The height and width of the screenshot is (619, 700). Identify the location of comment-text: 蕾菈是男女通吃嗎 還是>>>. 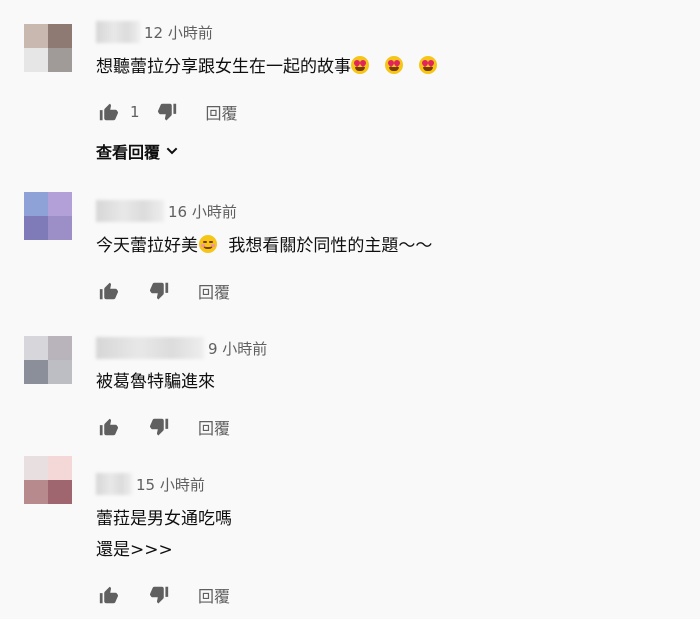
(164, 535).